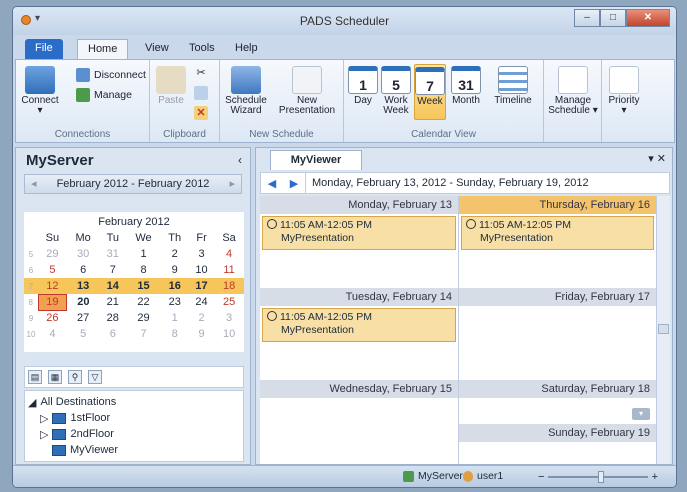 Image resolution: width=687 pixels, height=492 pixels. Describe the element at coordinates (202, 49) in the screenshot. I see `tab-tools: Tools` at that location.